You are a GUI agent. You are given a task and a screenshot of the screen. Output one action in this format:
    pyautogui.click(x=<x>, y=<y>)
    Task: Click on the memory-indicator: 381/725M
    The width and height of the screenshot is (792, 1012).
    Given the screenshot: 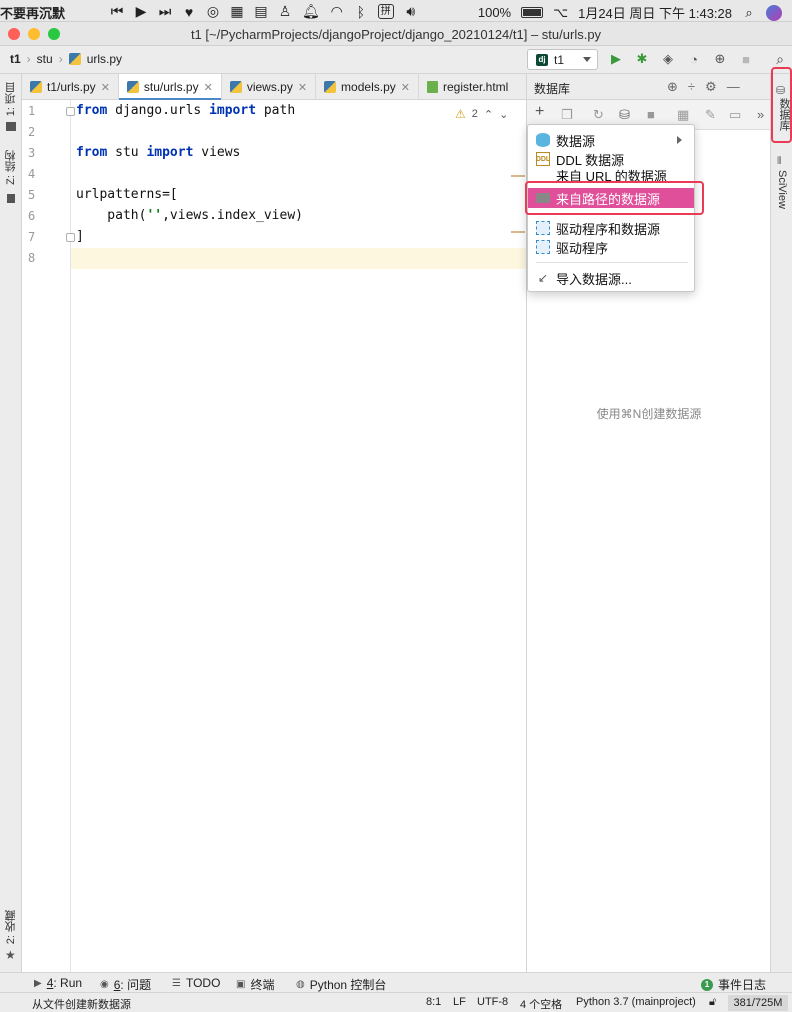 What is the action you would take?
    pyautogui.click(x=758, y=1003)
    